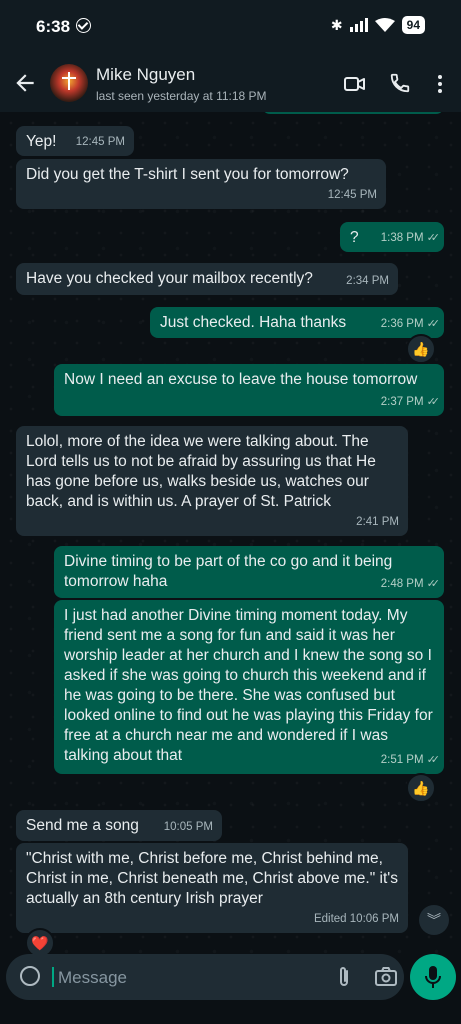  I want to click on signal-icon, so click(358, 25).